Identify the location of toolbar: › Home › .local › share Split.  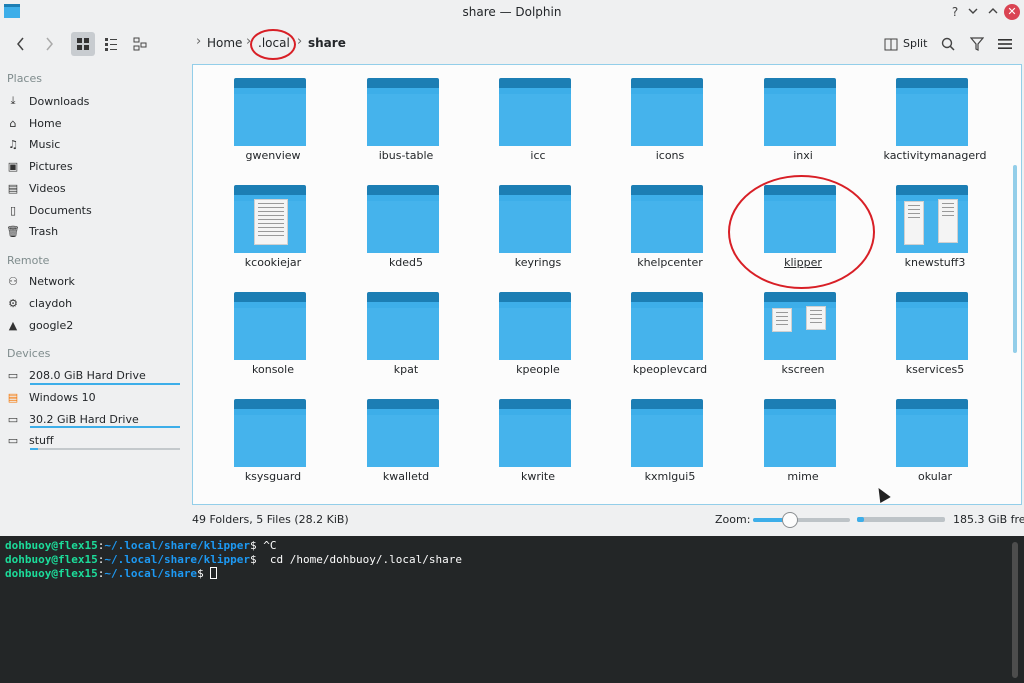
(512, 44).